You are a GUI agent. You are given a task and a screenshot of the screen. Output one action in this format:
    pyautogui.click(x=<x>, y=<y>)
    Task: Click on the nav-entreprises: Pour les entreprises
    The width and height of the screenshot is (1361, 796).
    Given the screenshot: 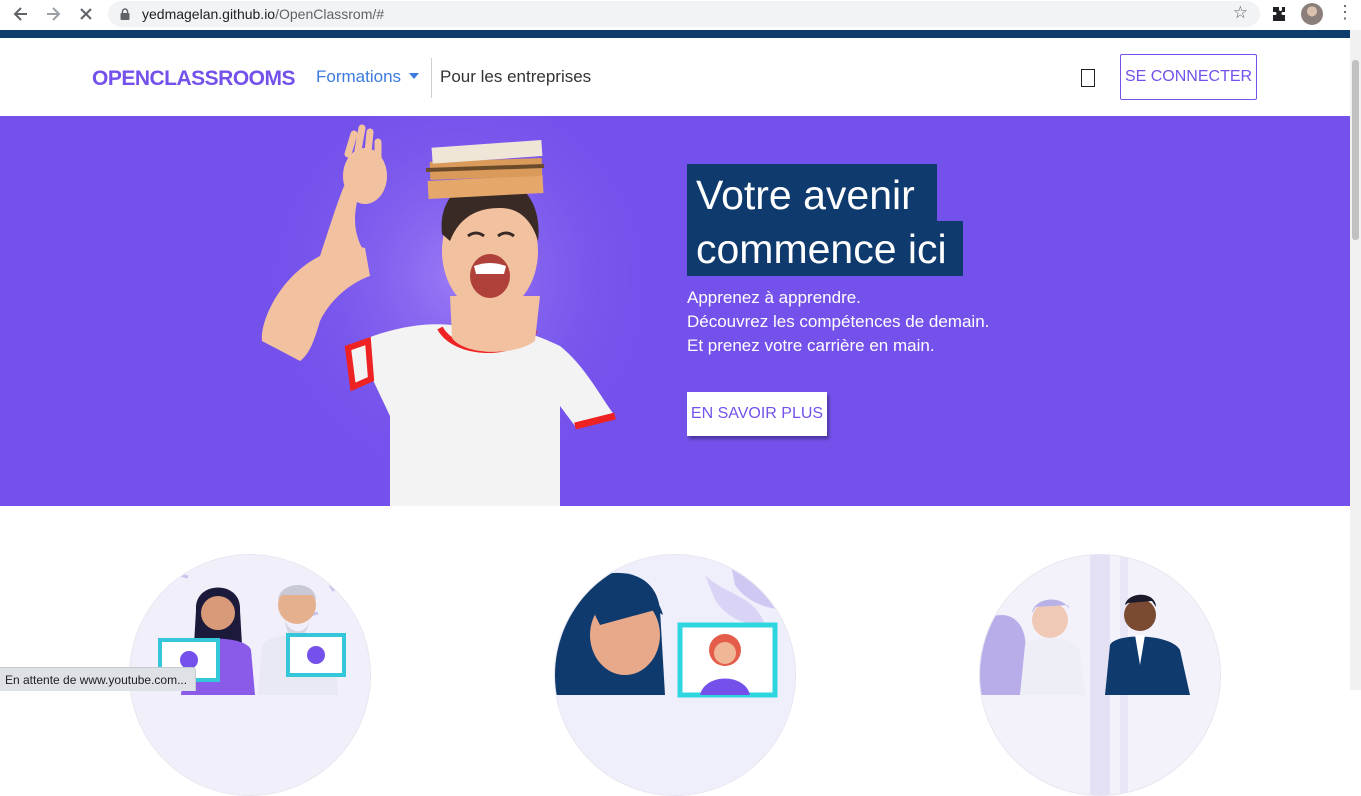 What is the action you would take?
    pyautogui.click(x=515, y=77)
    